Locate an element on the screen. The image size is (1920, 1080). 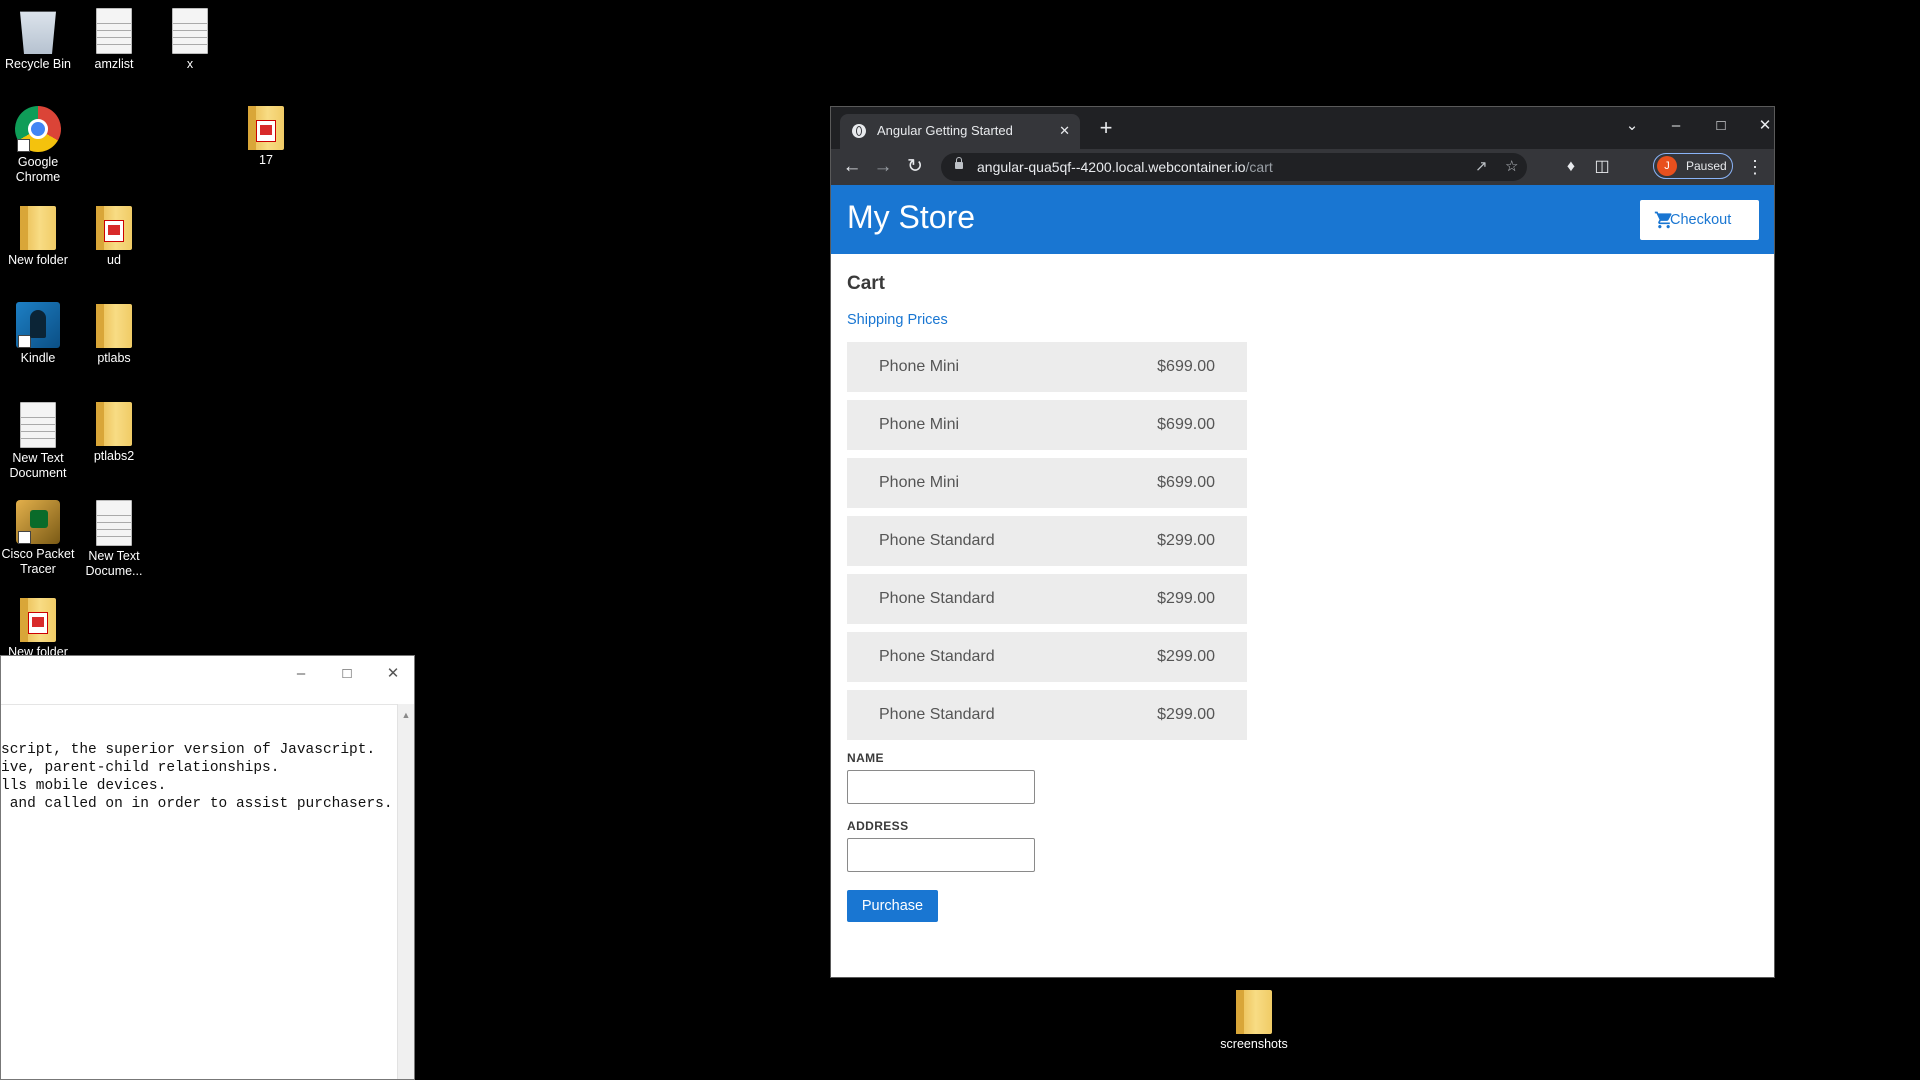
purchase-button: Purchase is located at coordinates (892, 906).